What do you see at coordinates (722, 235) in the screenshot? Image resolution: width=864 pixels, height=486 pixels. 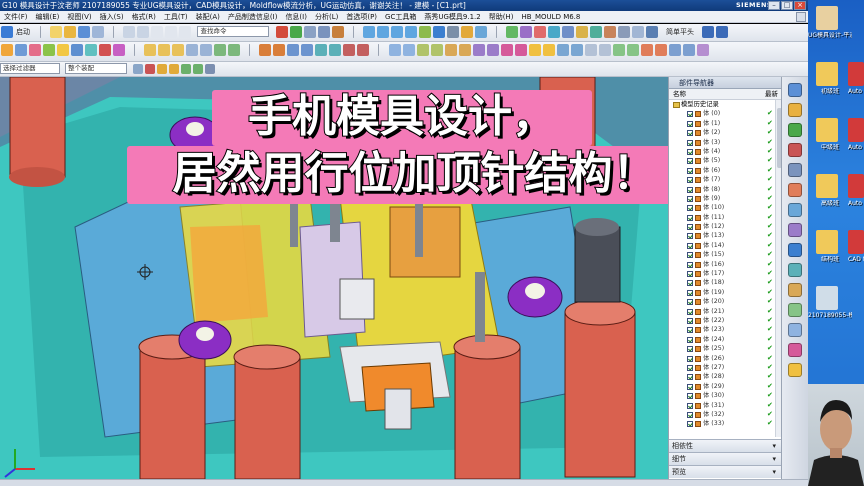 I see `tree-item-body: 体 (13) ✔` at bounding box center [722, 235].